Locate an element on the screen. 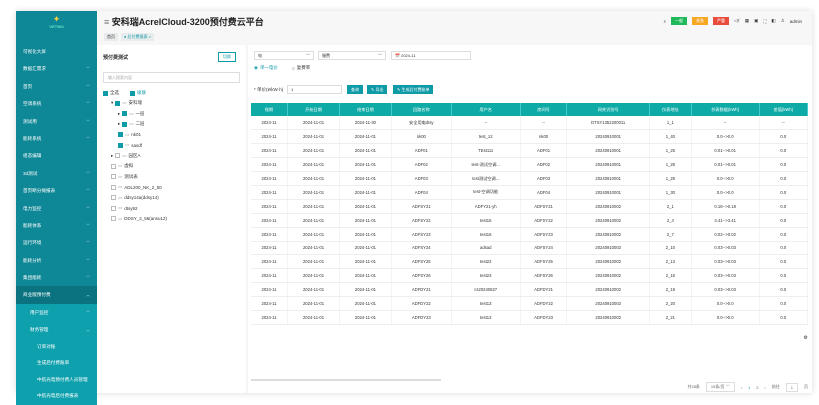  price-input: 1 is located at coordinates (314, 89).